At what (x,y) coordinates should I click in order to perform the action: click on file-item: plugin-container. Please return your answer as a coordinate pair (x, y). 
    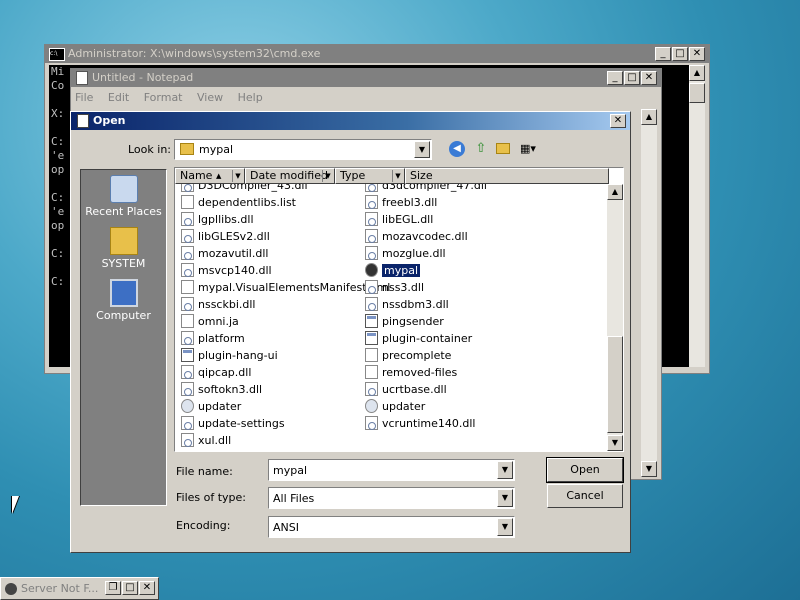
    Looking at the image, I should click on (418, 339).